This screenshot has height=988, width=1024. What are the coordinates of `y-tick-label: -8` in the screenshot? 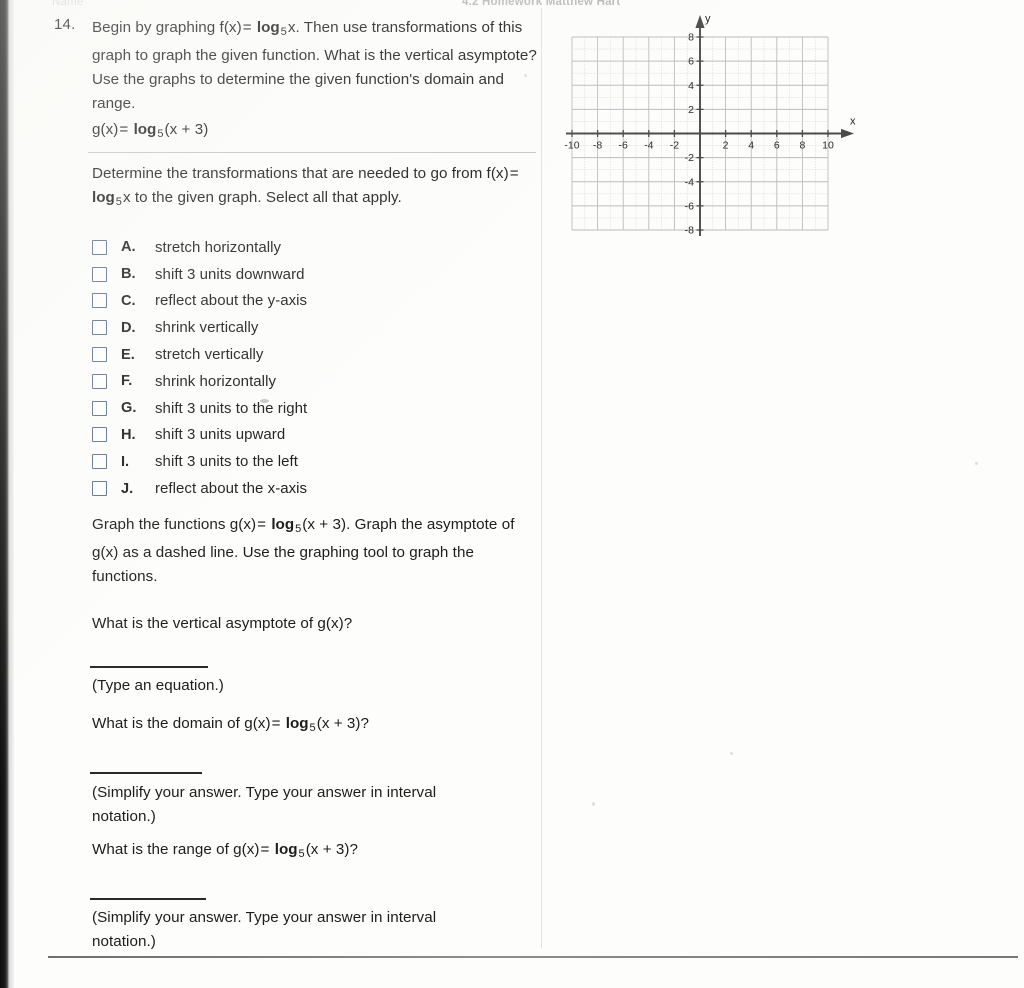 It's located at (689, 231).